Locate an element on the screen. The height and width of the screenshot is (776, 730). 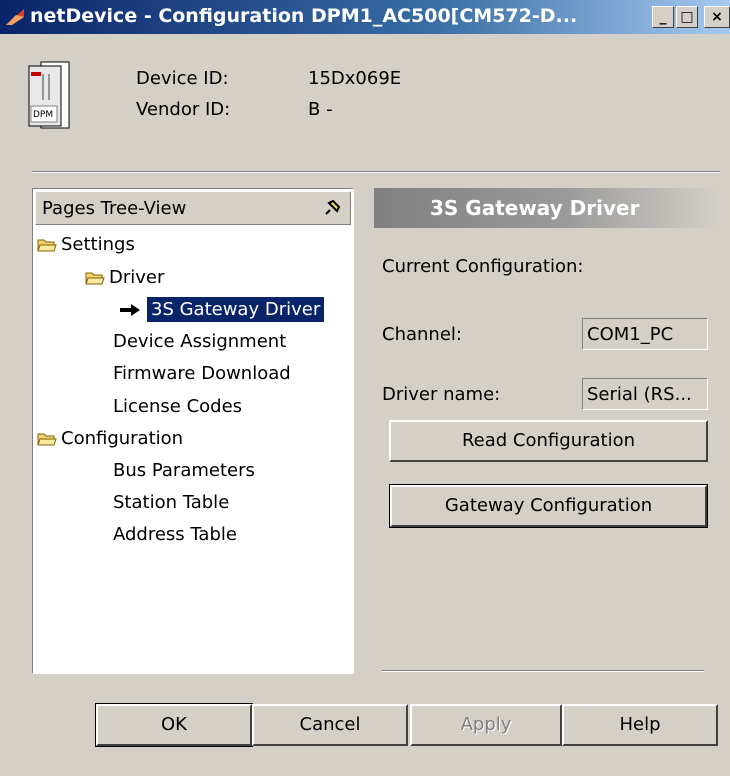
panel-title-bar: 3S Gateway Driver is located at coordinates (547, 208).